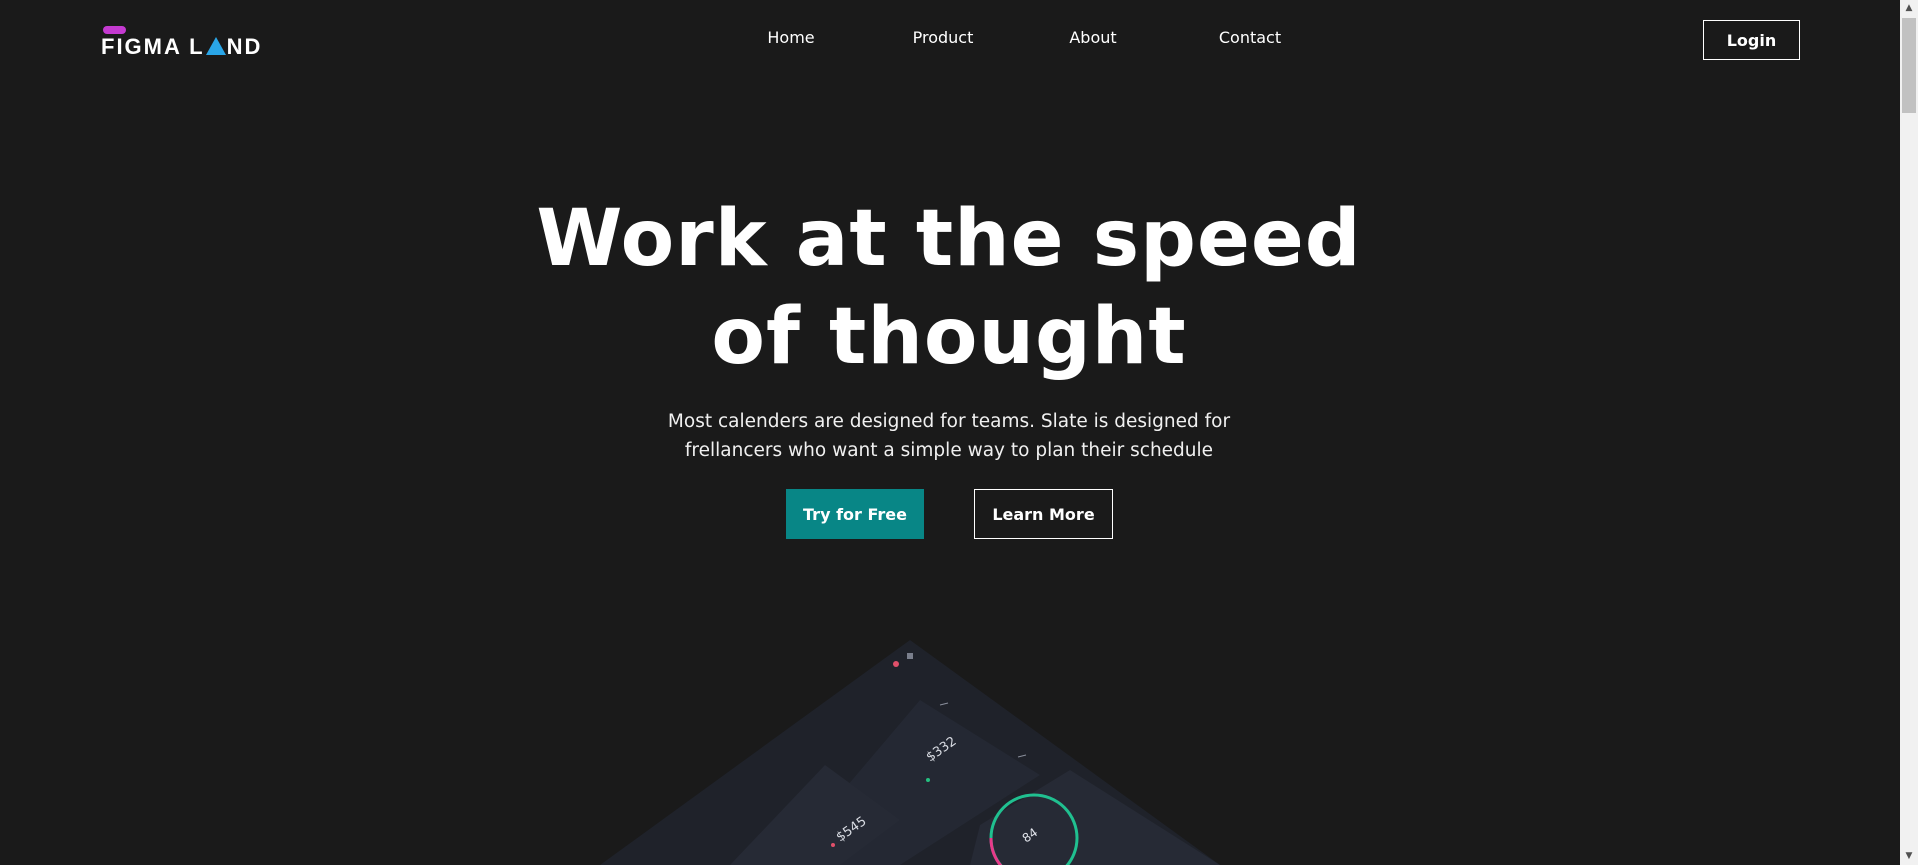  I want to click on login-button: Login, so click(1751, 40).